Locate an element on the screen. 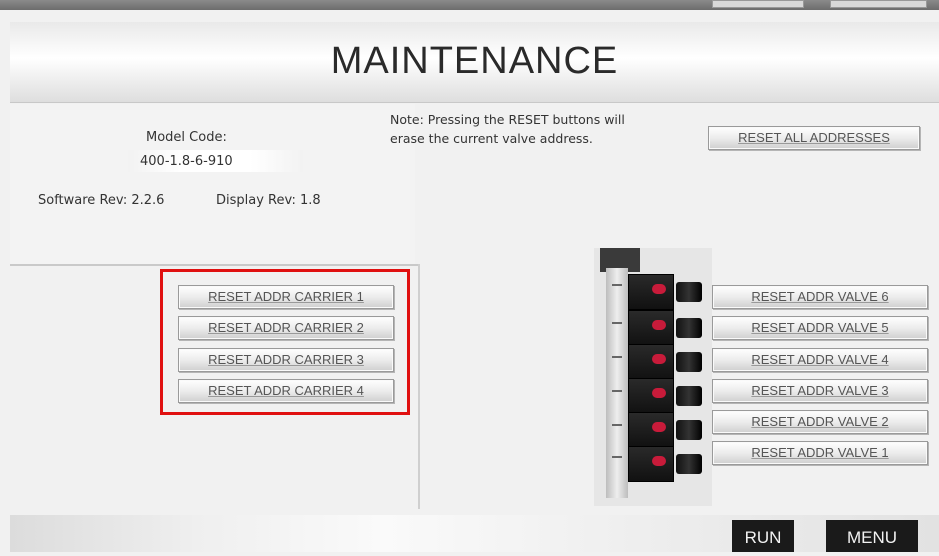 This screenshot has height=556, width=939. menu-button: MENU is located at coordinates (872, 536).